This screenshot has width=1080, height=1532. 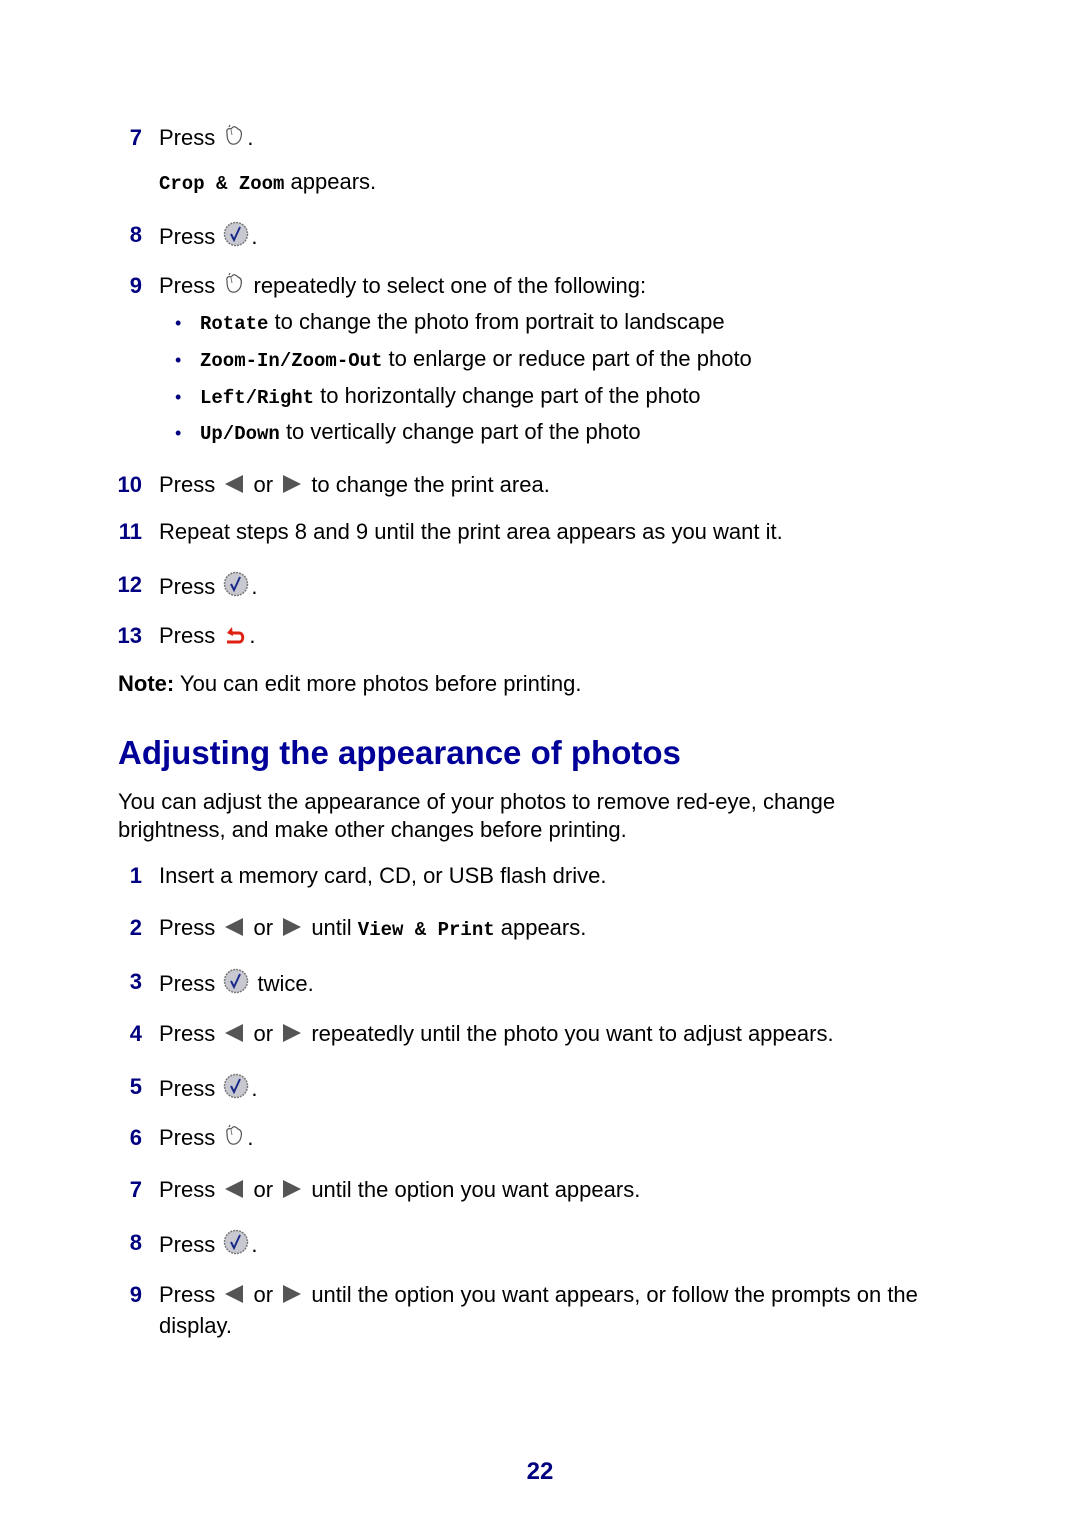 What do you see at coordinates (135, 1137) in the screenshot?
I see `step-number: 6` at bounding box center [135, 1137].